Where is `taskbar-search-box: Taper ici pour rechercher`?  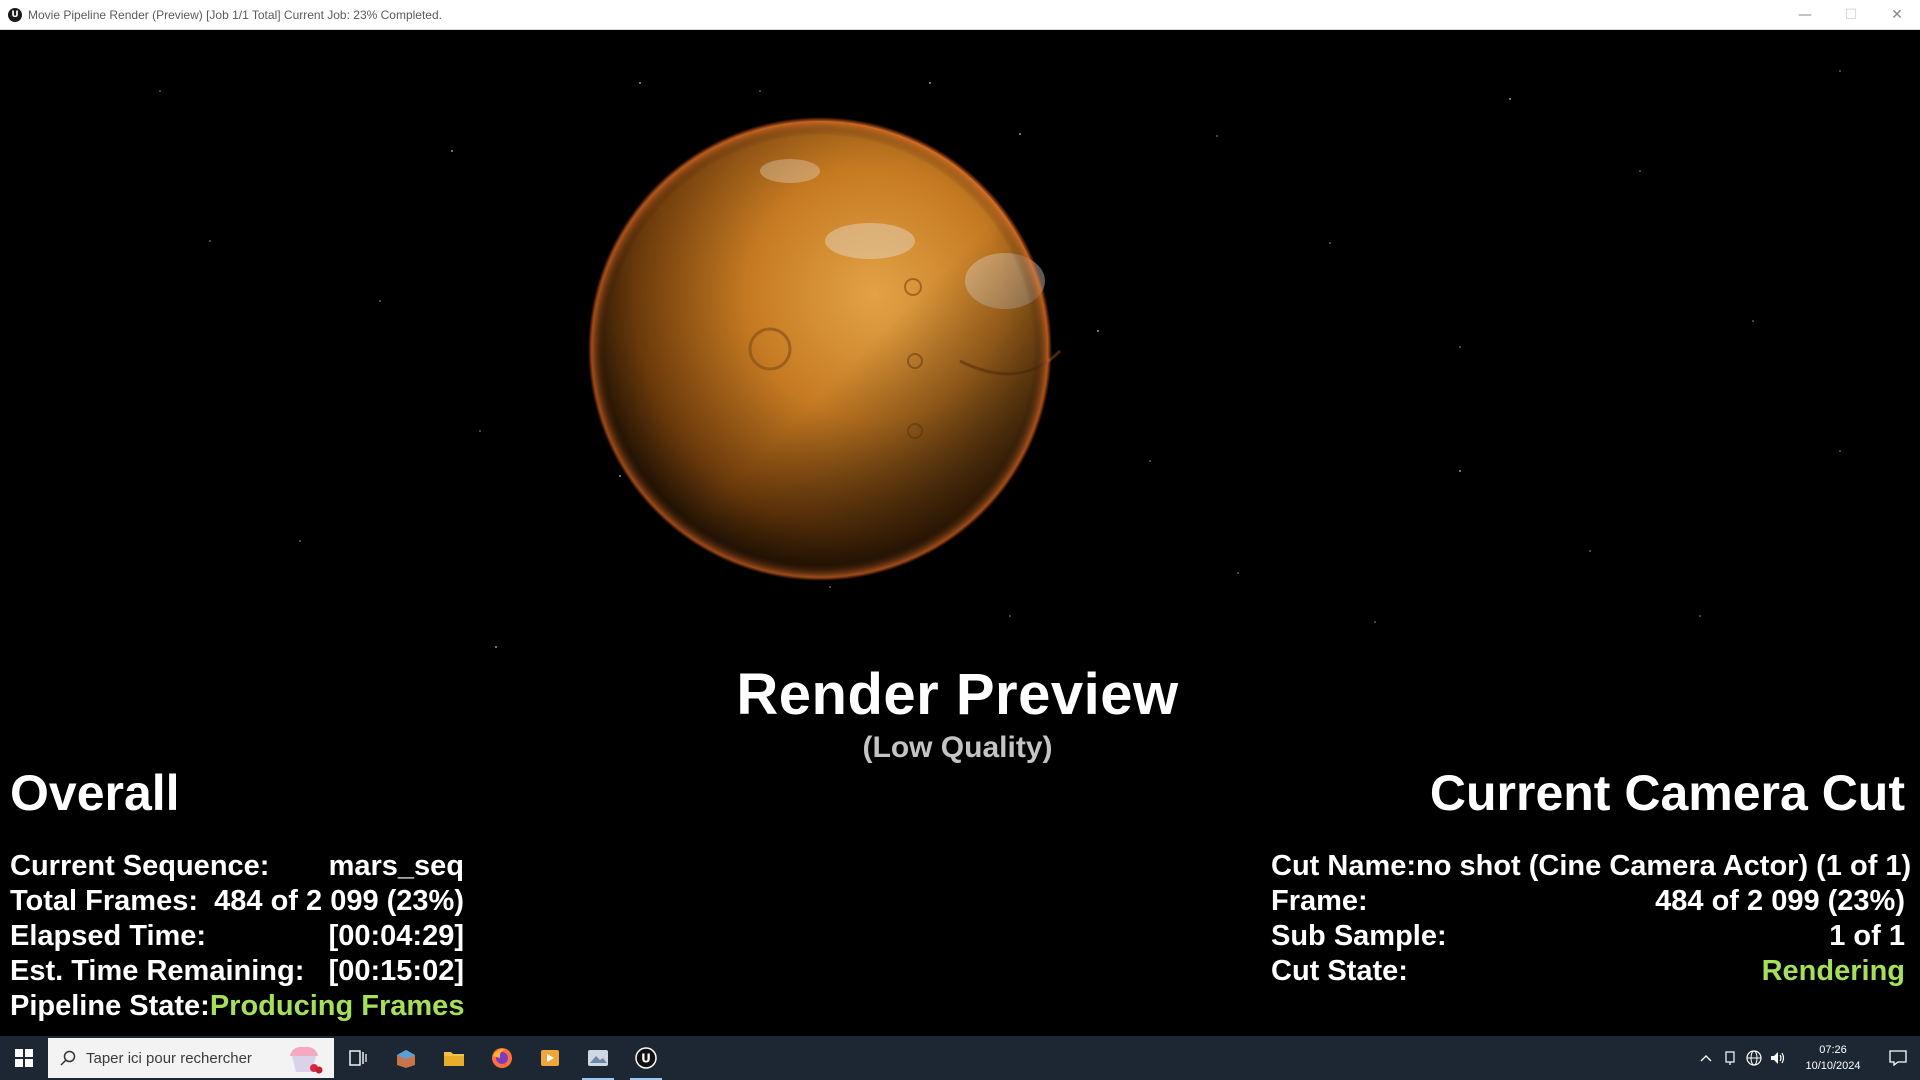
taskbar-search-box: Taper ici pour rechercher is located at coordinates (191, 1058).